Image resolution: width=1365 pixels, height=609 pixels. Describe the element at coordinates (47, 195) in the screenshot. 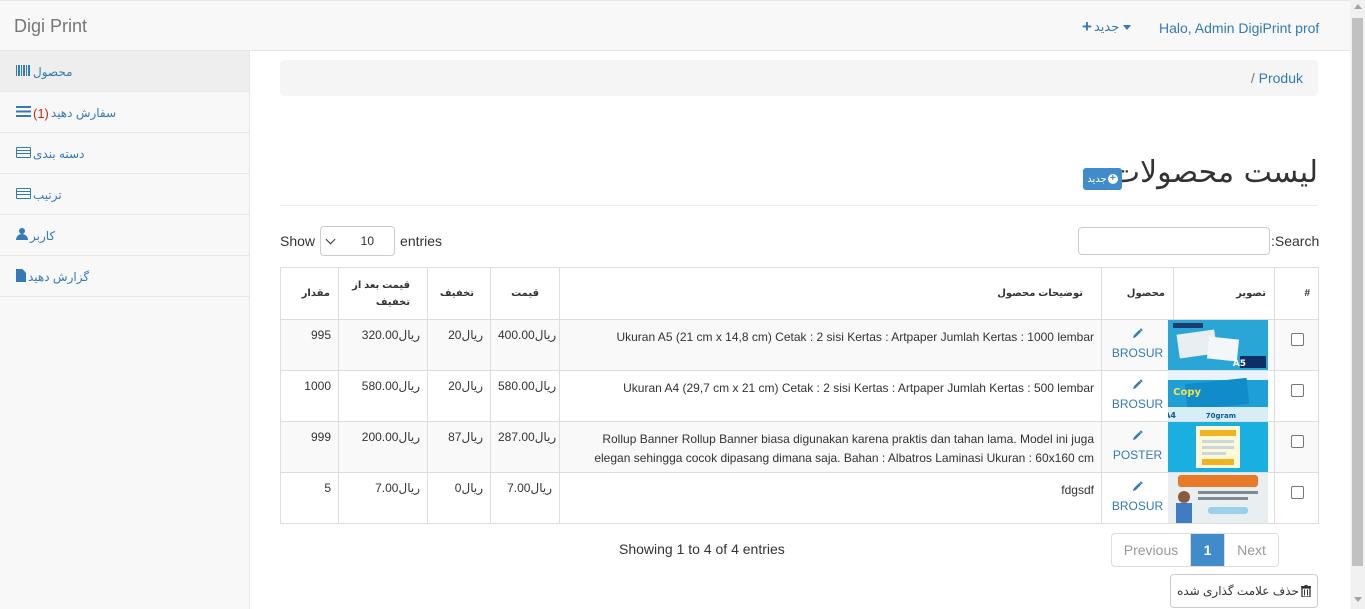

I see `sidebar-item-label: ترتیب` at that location.